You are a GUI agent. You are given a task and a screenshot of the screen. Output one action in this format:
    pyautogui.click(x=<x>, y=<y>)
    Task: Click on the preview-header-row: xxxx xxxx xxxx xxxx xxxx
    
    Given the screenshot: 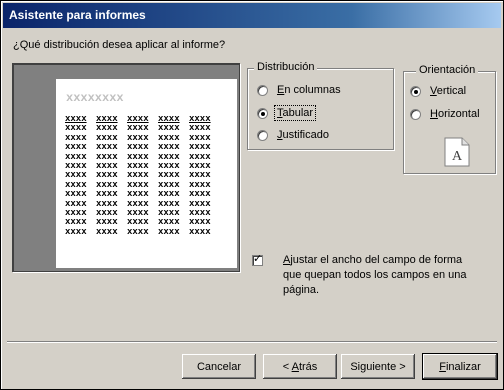 What is the action you would take?
    pyautogui.click(x=142, y=119)
    